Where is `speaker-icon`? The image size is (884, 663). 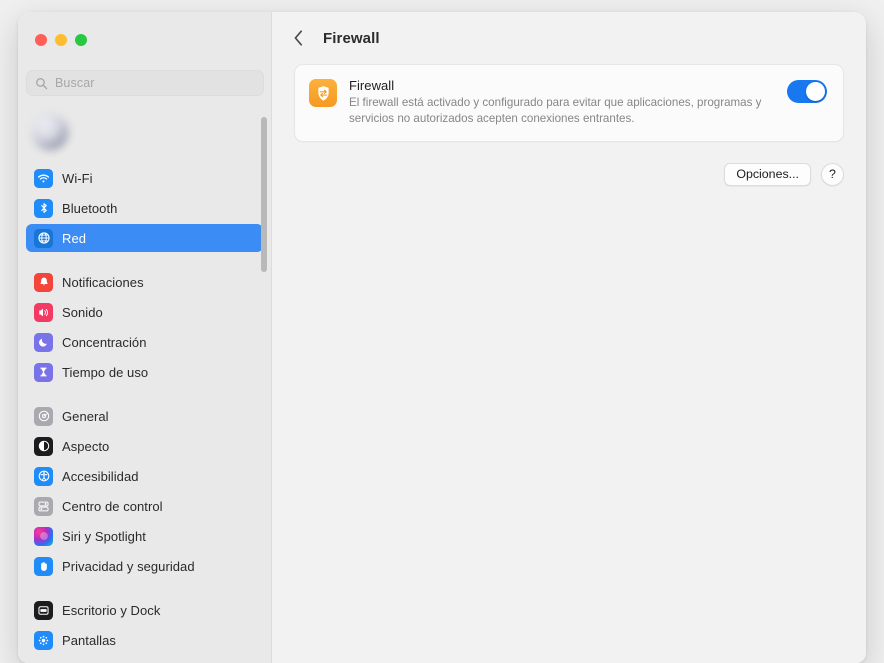
speaker-icon is located at coordinates (43, 312).